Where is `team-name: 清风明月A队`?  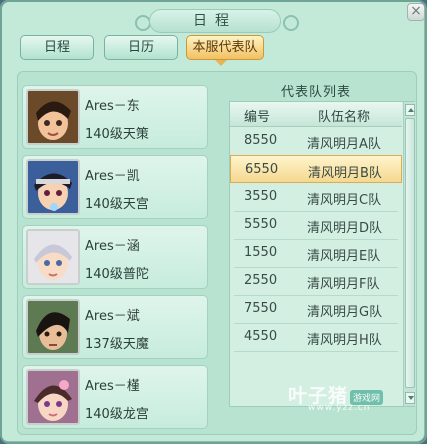 team-name: 清风明月A队 is located at coordinates (344, 144).